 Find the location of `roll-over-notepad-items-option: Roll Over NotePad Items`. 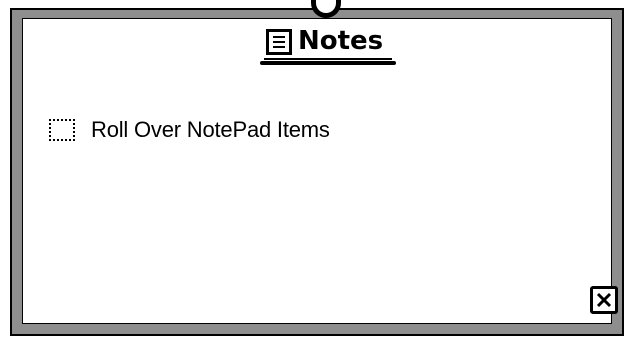

roll-over-notepad-items-option: Roll Over NotePad Items is located at coordinates (189, 130).